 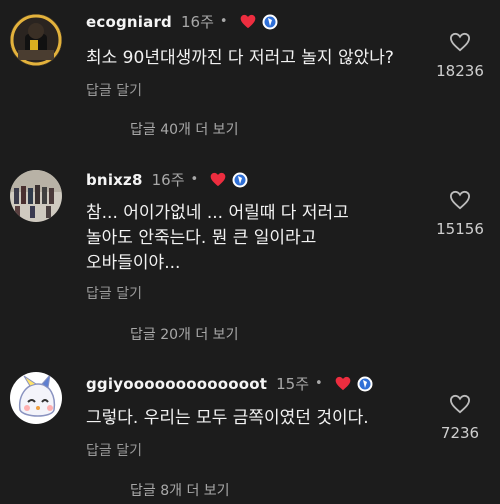 I want to click on comment-text: 그렇다. 우리는 모두 금쪽이였던 것이다., so click(x=227, y=418).